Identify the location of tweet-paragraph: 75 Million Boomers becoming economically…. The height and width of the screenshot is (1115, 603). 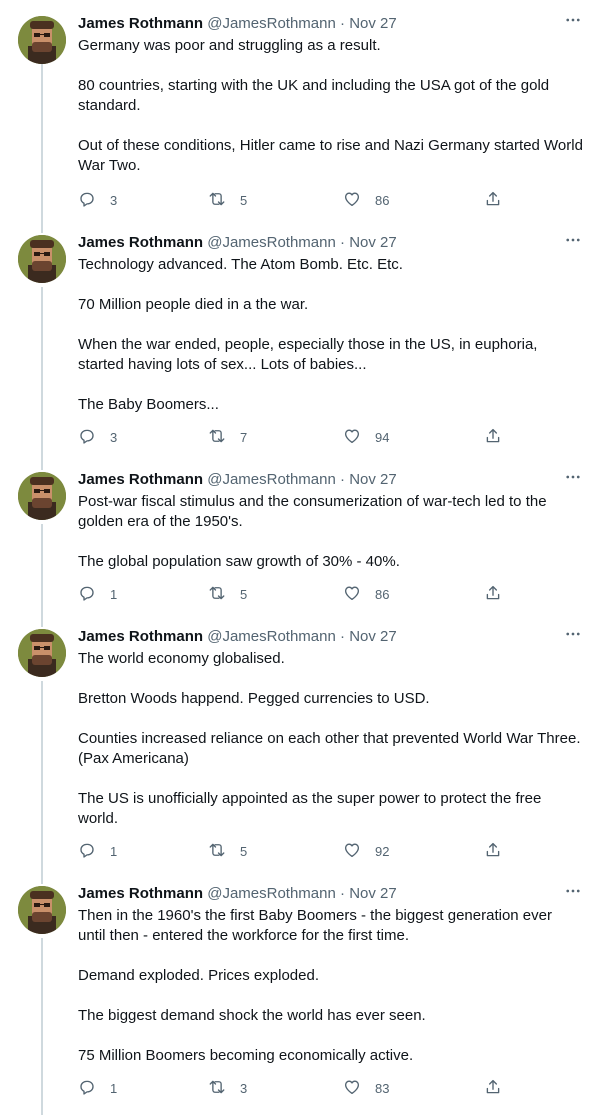
(246, 1055).